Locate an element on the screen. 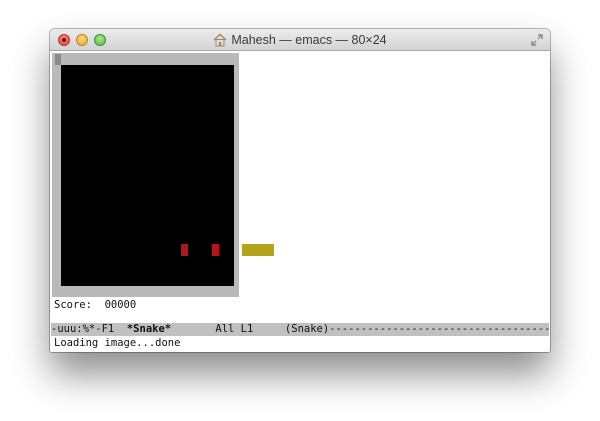 The width and height of the screenshot is (600, 421). score-value: 00000 is located at coordinates (120, 305).